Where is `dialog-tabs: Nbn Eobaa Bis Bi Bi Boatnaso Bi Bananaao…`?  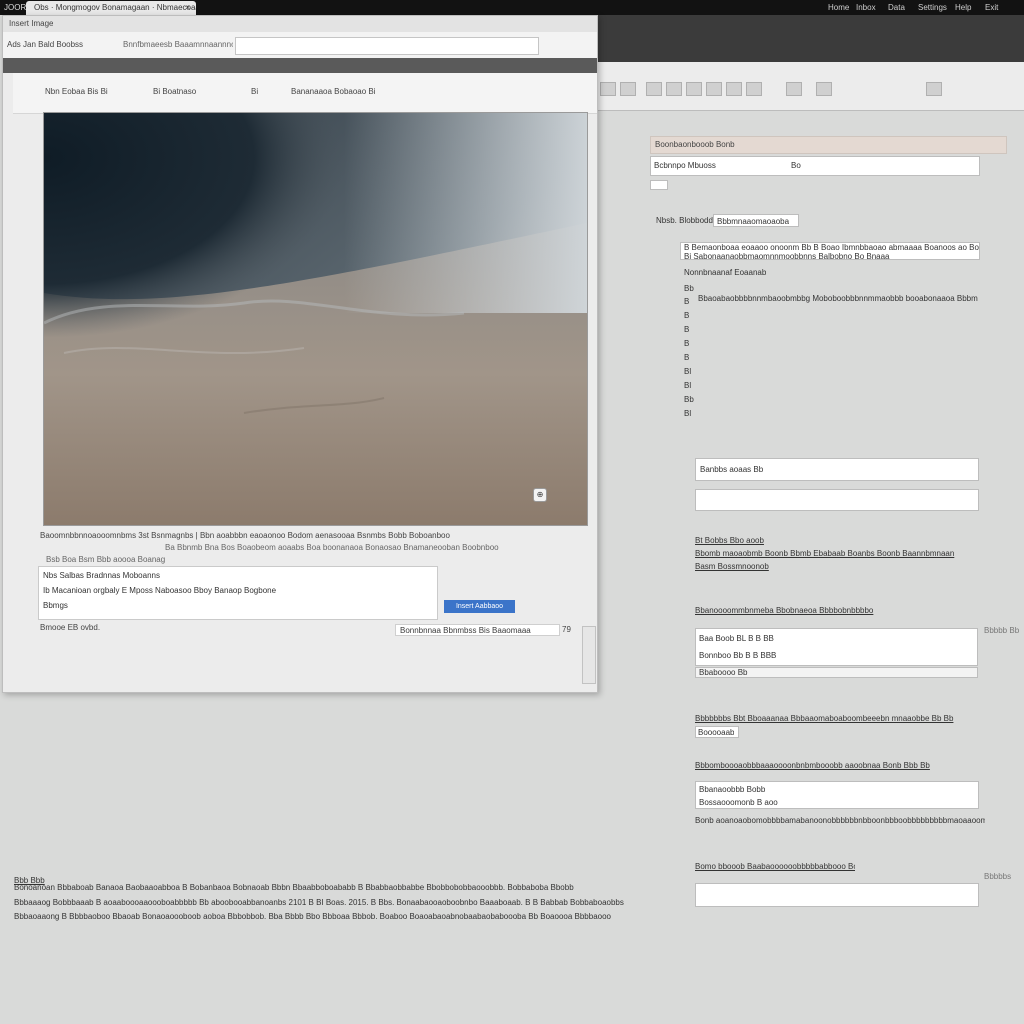
dialog-tabs: Nbn Eobaa Bis Bi Bi Boatnaso Bi Bananaao… is located at coordinates (305, 93).